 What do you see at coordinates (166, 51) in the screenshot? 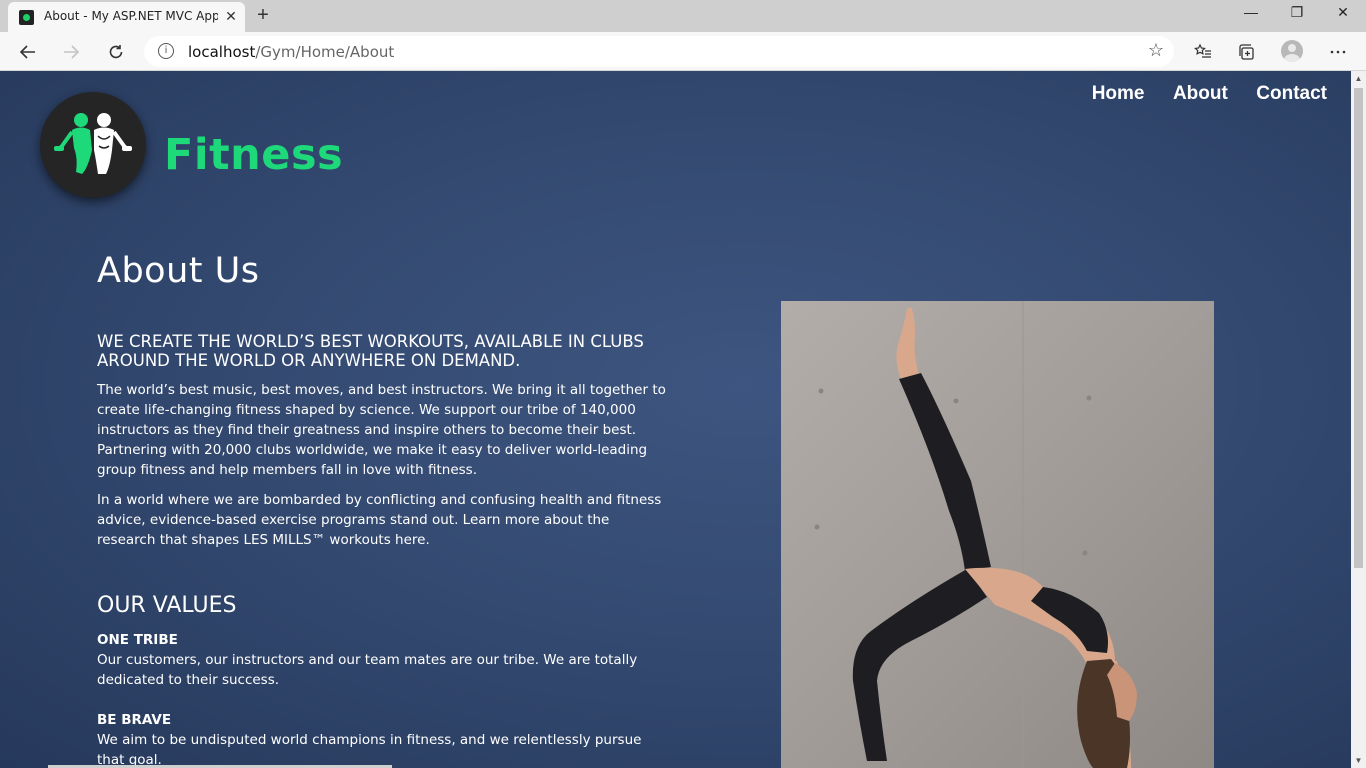
I see `info-icon: i` at bounding box center [166, 51].